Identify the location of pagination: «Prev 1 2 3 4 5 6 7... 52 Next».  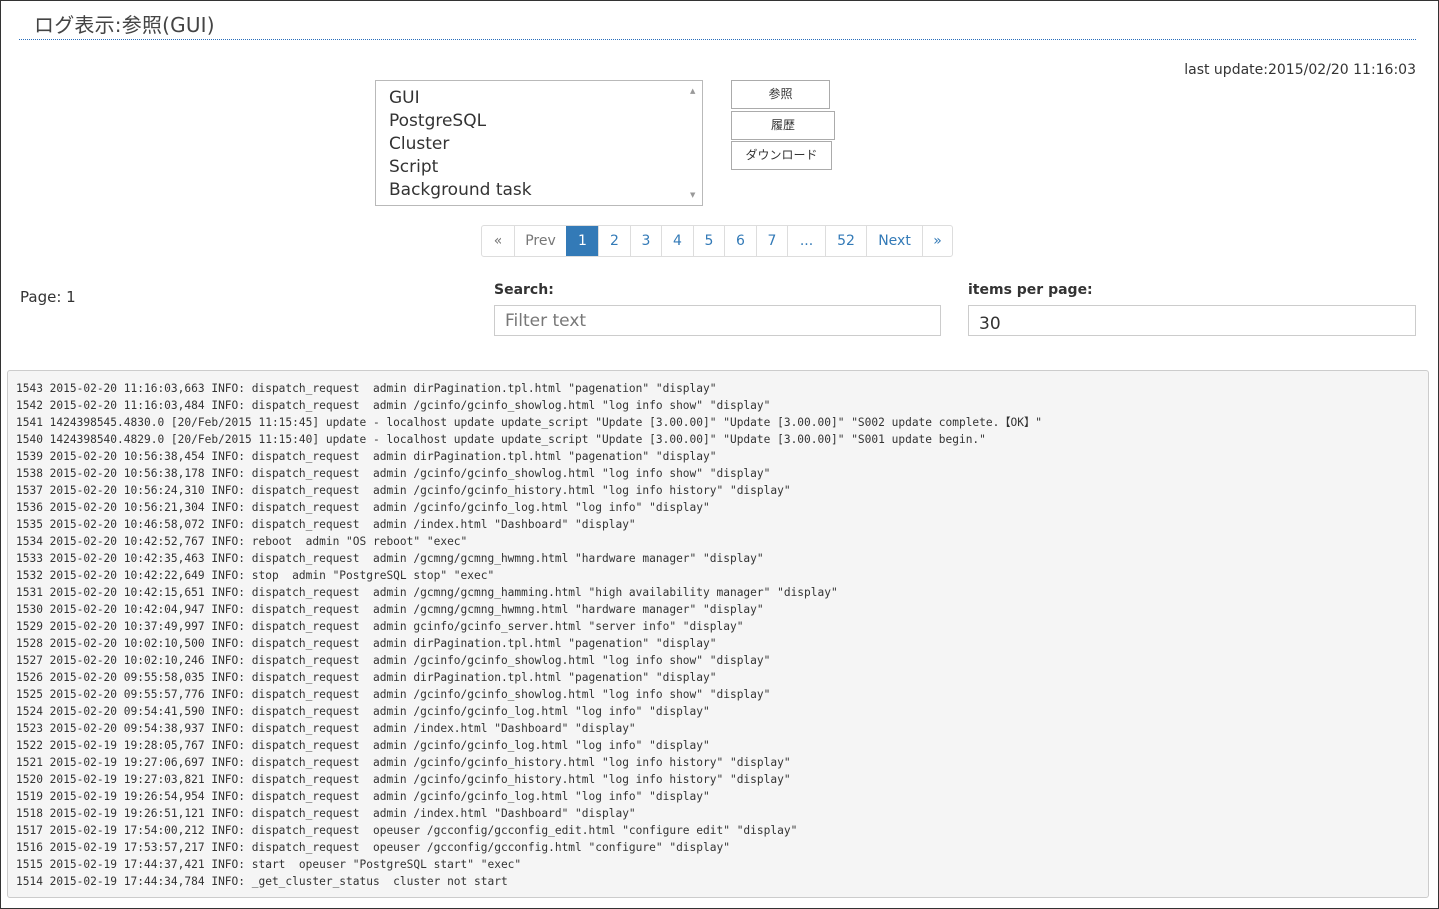
(717, 241).